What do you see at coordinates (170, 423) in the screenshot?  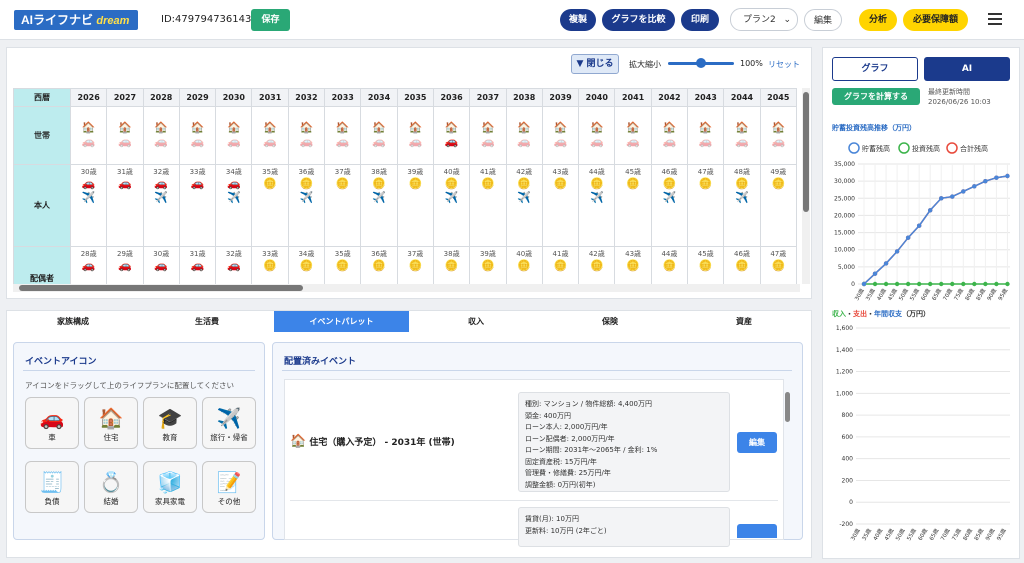 I see `palette-icon-2: 🎓 教育` at bounding box center [170, 423].